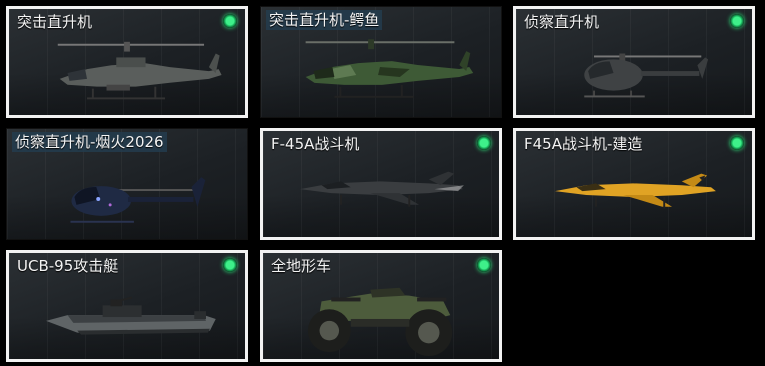 The image size is (765, 366). Describe the element at coordinates (131, 315) in the screenshot. I see `attack-boat-icon` at that location.